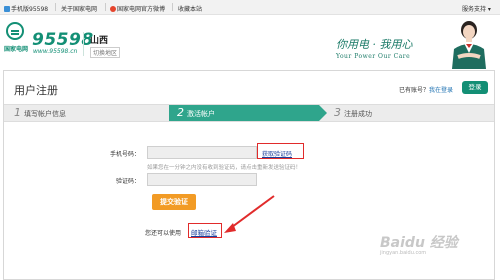 The width and height of the screenshot is (500, 280). What do you see at coordinates (83, 44) in the screenshot?
I see `header-divider` at bounding box center [83, 44].